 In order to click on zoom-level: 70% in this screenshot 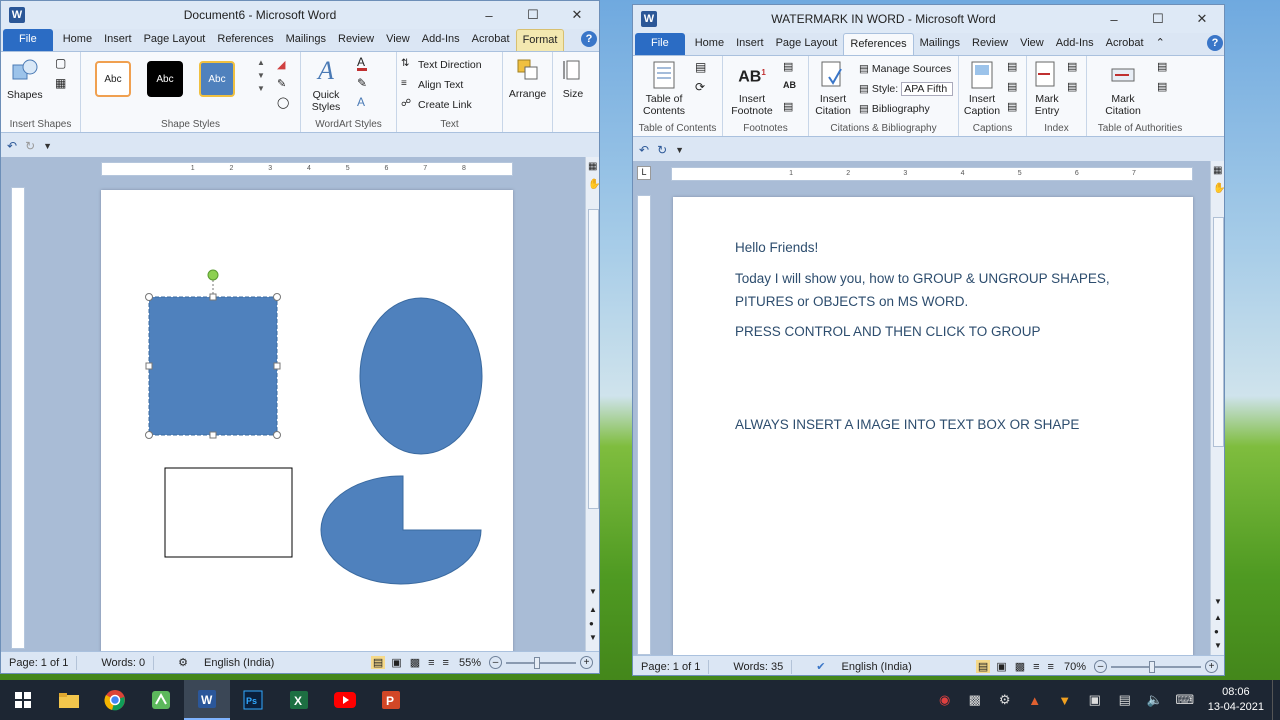, I will do `click(1075, 667)`.